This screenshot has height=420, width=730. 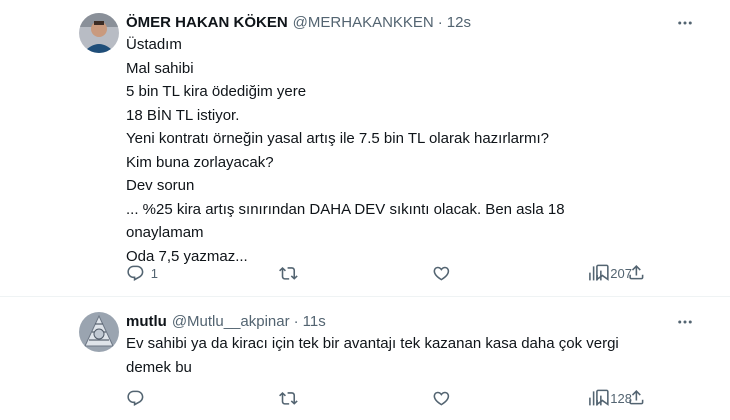 I want to click on tweet-line: Dev sorun, so click(x=160, y=185).